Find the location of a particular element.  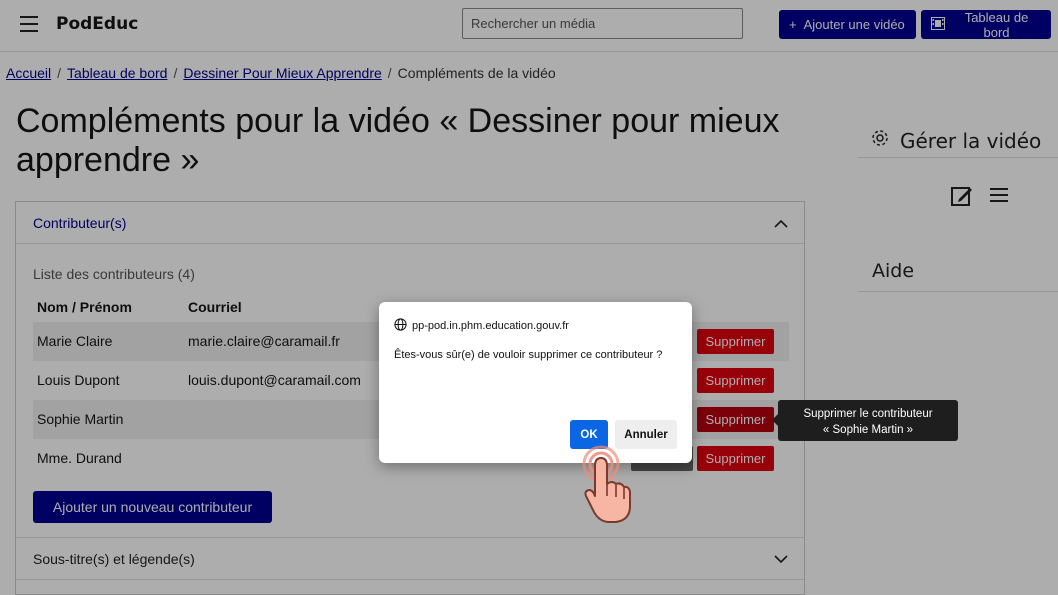

dialog-origin: pp-pod.in.phm.education.gouv.fr is located at coordinates (481, 326).